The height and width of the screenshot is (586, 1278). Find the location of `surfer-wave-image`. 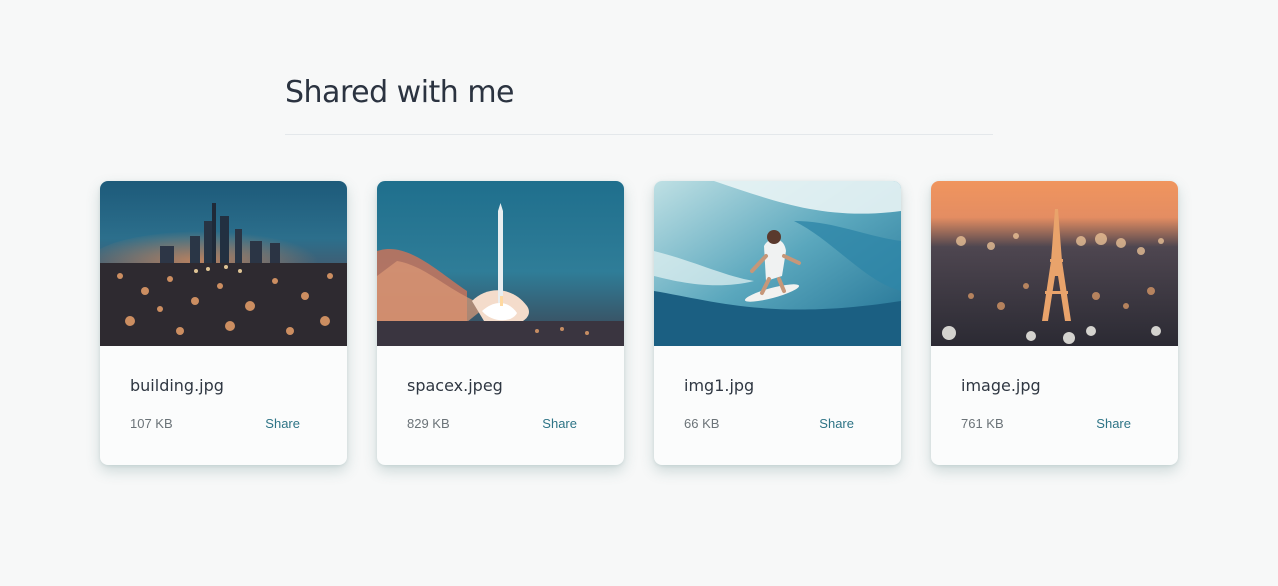

surfer-wave-image is located at coordinates (777, 263).